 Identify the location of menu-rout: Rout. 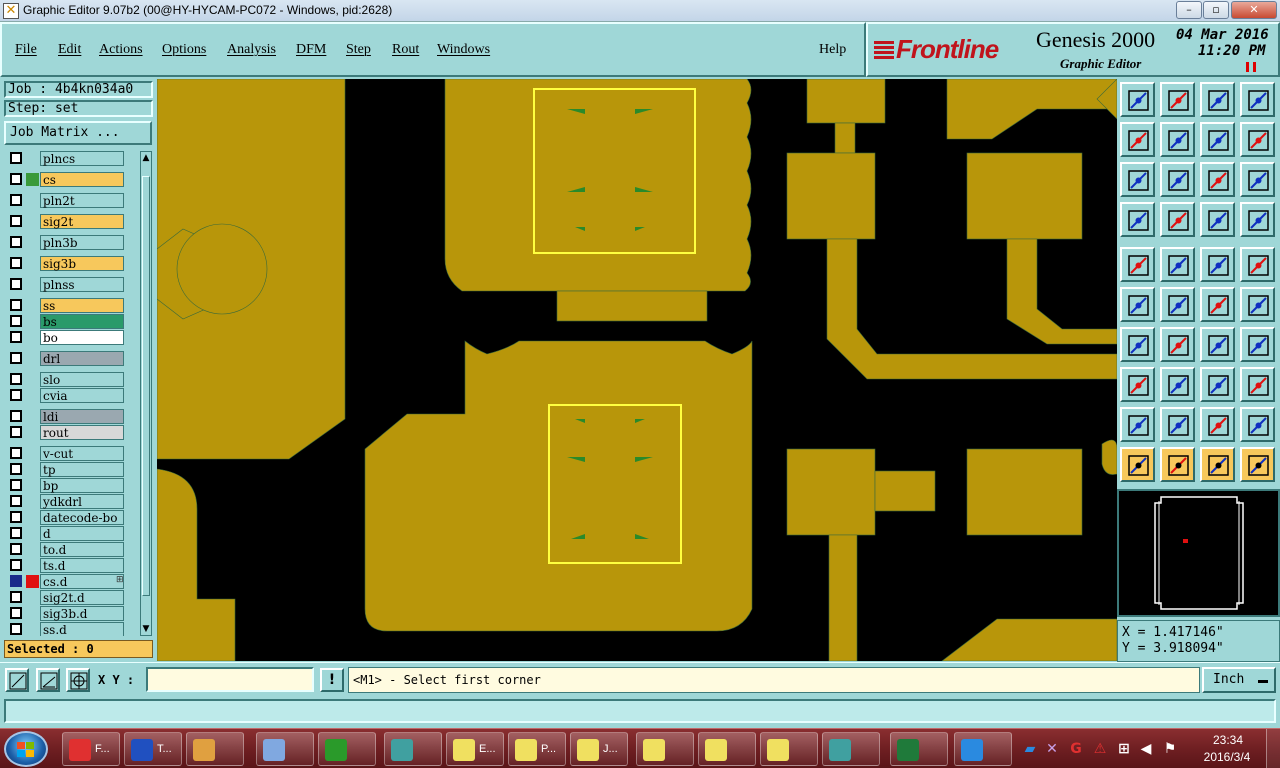
(405, 50).